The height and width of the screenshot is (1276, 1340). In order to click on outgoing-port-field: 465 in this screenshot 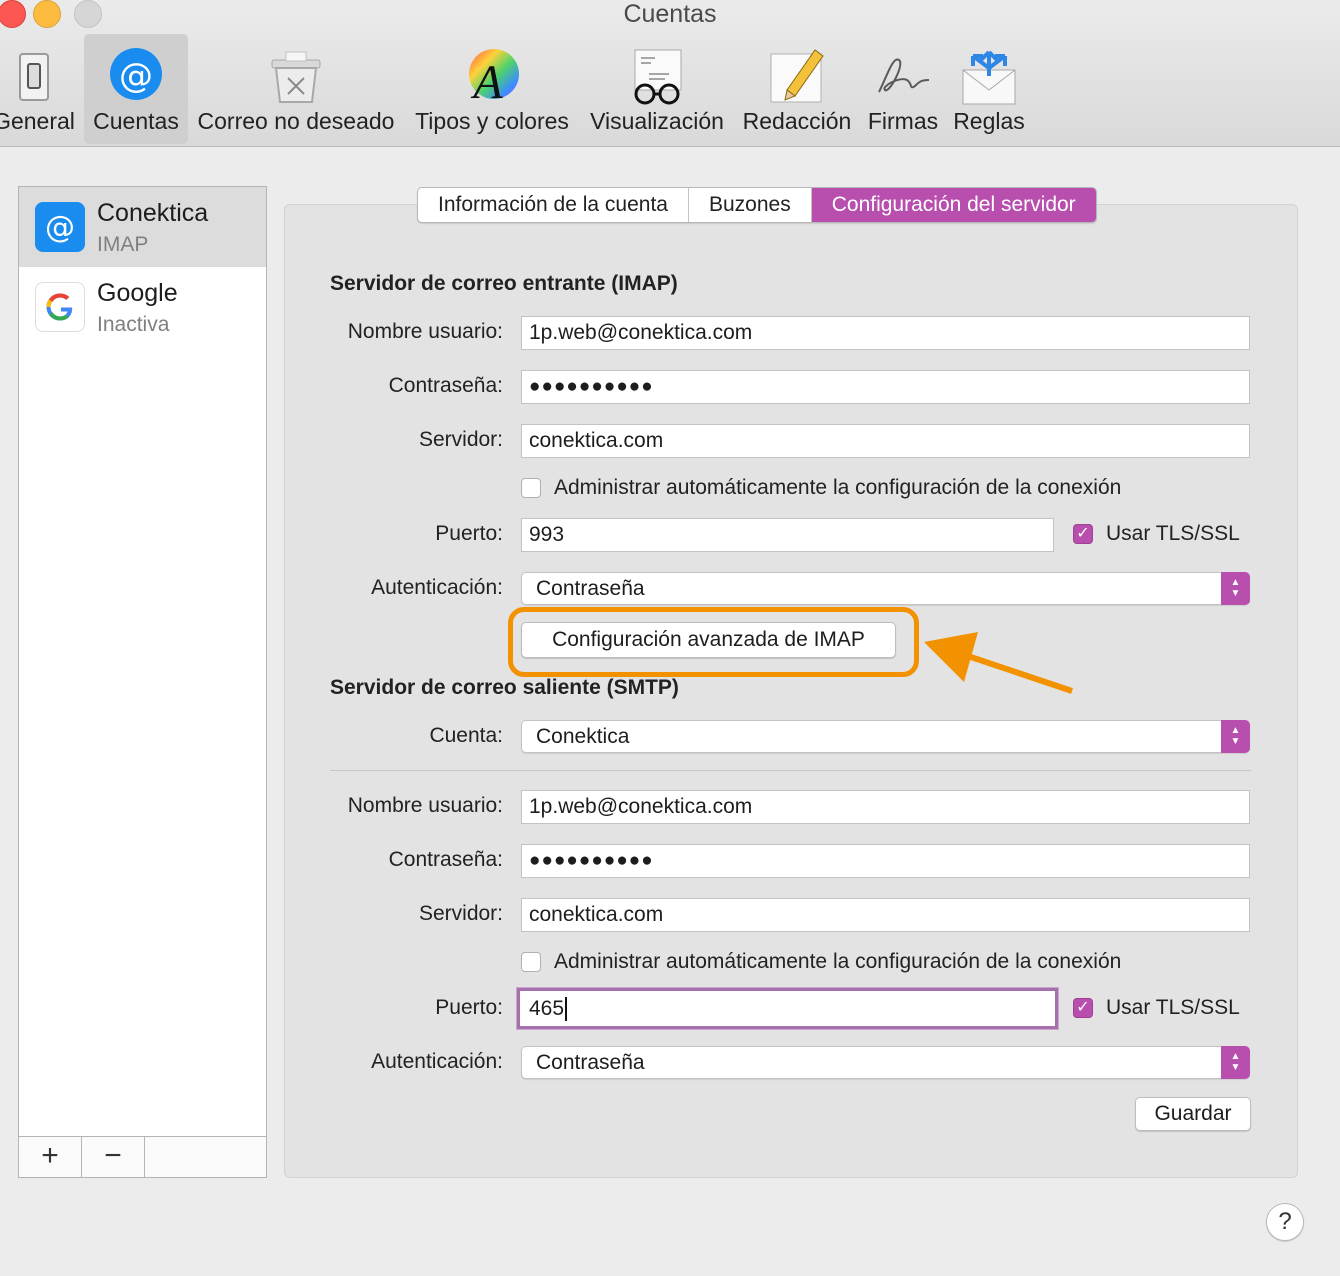, I will do `click(787, 1008)`.